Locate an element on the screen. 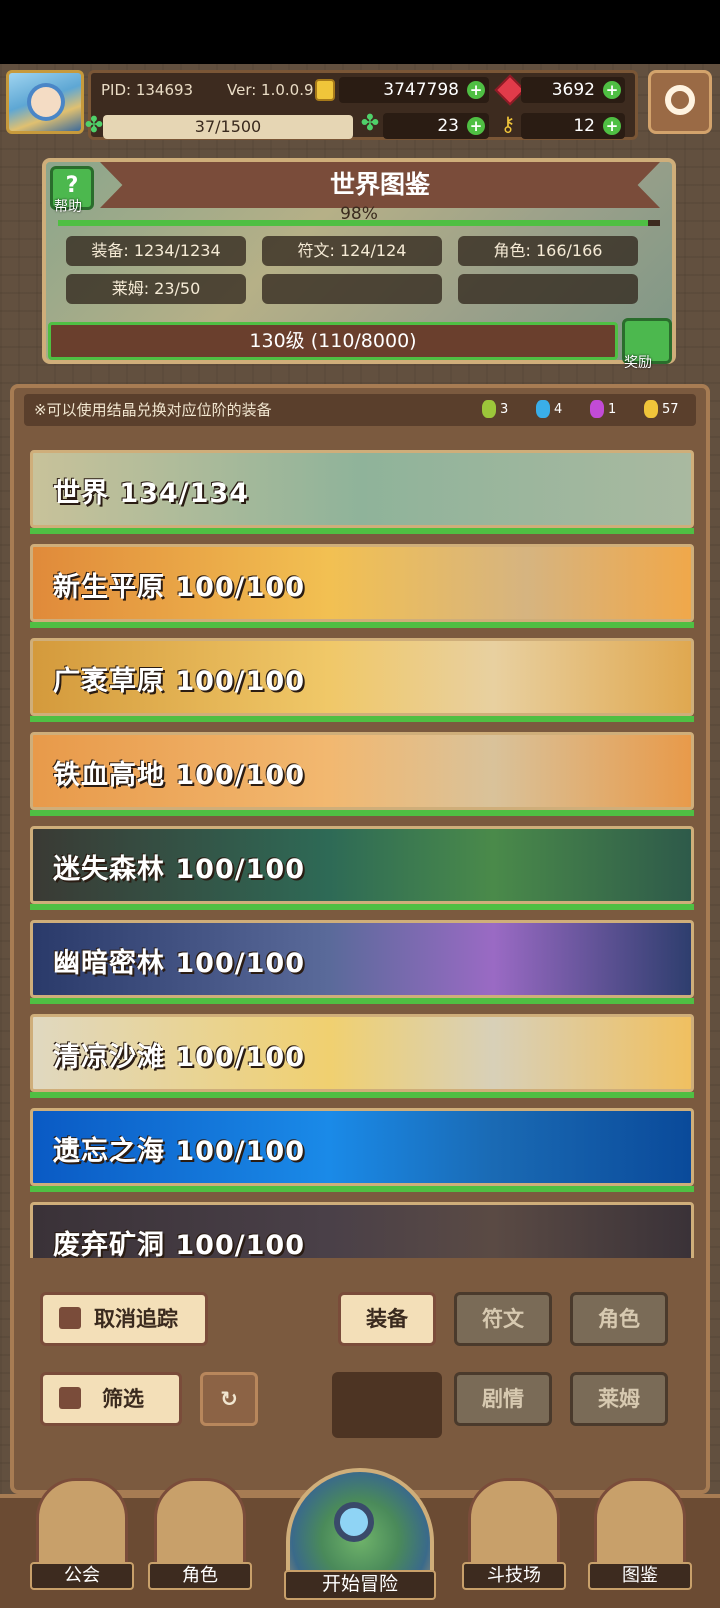 Image resolution: width=720 pixels, height=1608 pixels. region-name: 铁血高地 100/100 is located at coordinates (179, 775).